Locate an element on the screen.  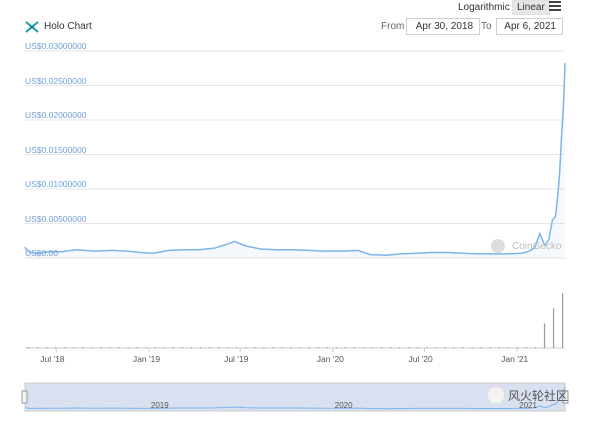
watermark-text: 风火轮社区 is located at coordinates (538, 396).